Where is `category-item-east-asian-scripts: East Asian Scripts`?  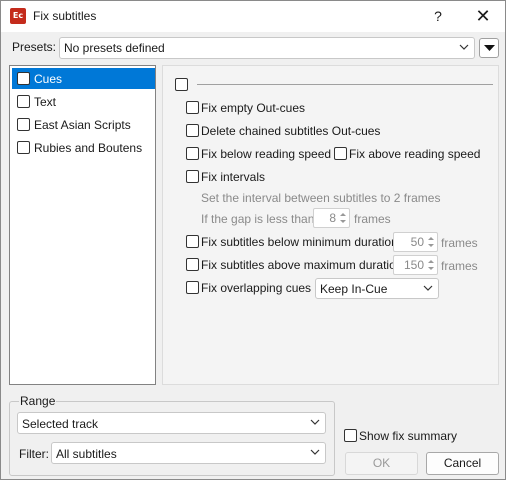 category-item-east-asian-scripts: East Asian Scripts is located at coordinates (83, 124).